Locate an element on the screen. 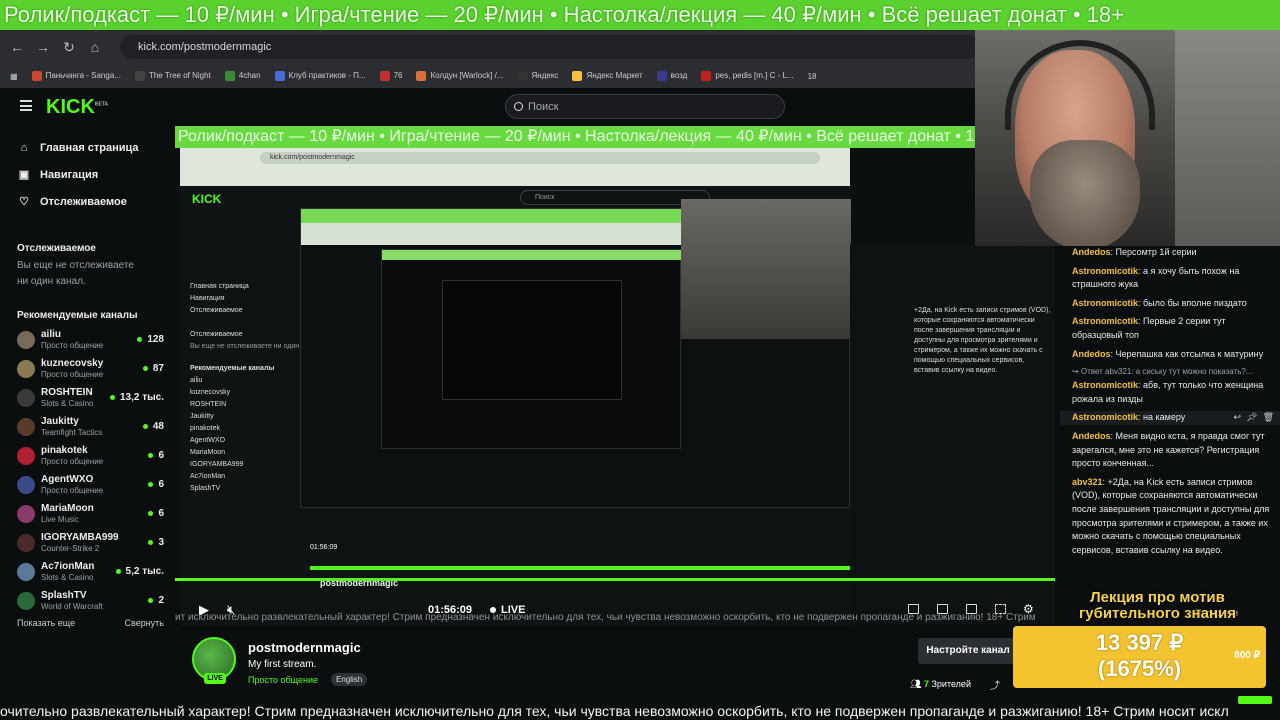  bookmark: возд is located at coordinates (671, 76).